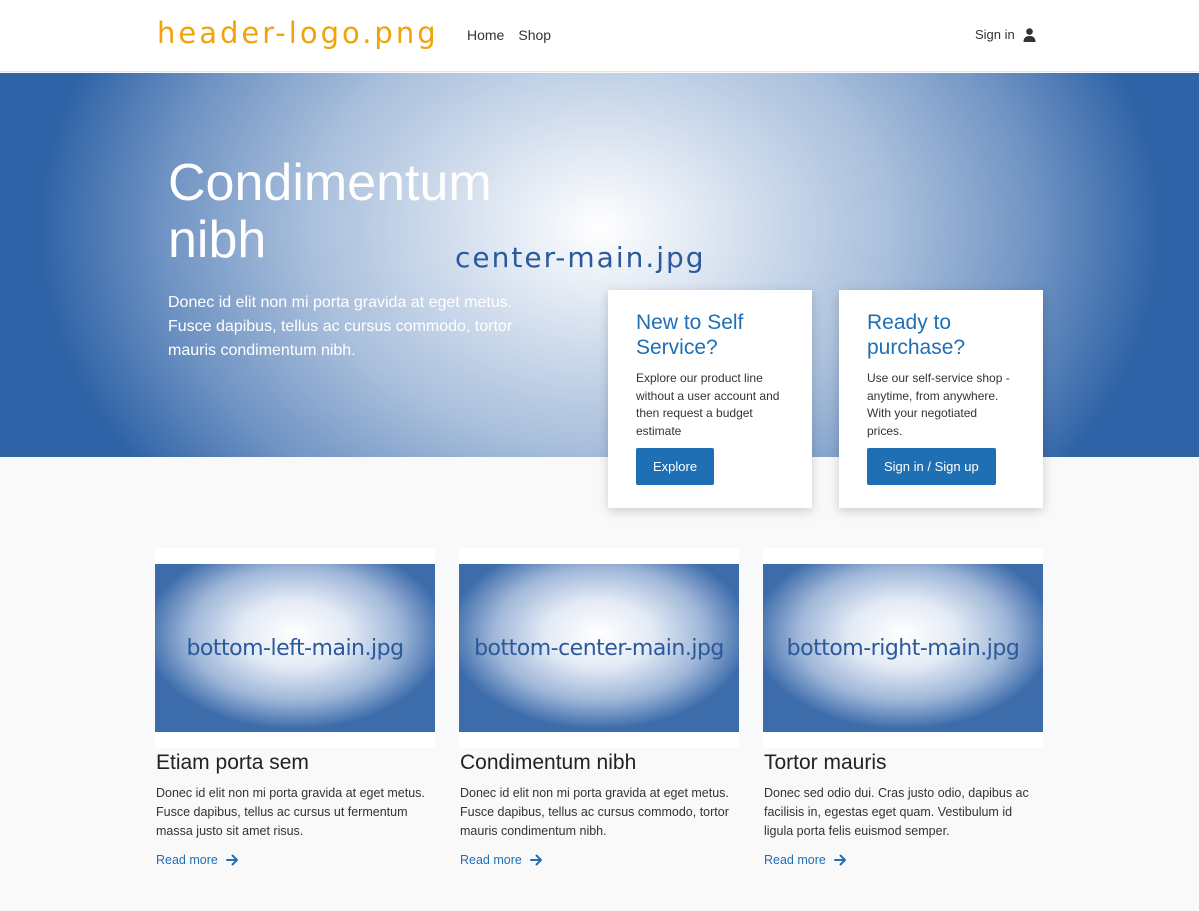 This screenshot has width=1199, height=911. Describe the element at coordinates (509, 35) in the screenshot. I see `main-nav: Home Shop` at that location.